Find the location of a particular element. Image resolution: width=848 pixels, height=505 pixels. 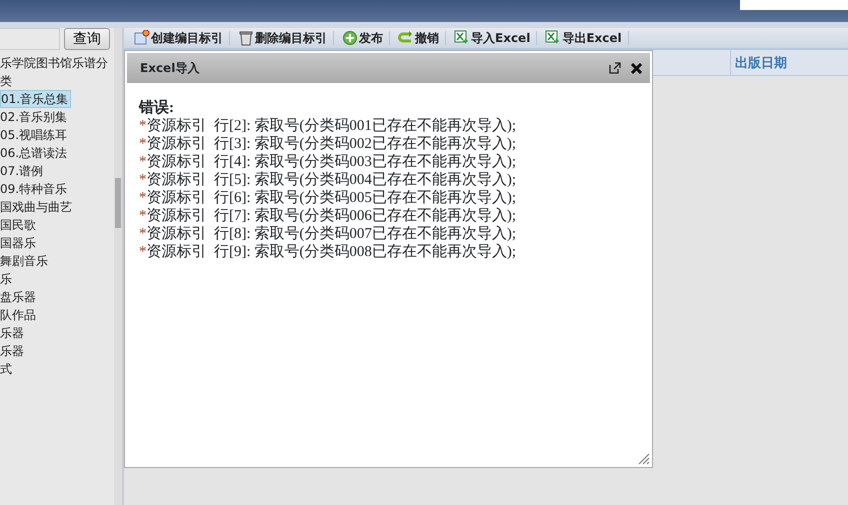

error-message: 资源标引 行[6]: 索取号(分类码005已存在不能再次导入); is located at coordinates (331, 198).